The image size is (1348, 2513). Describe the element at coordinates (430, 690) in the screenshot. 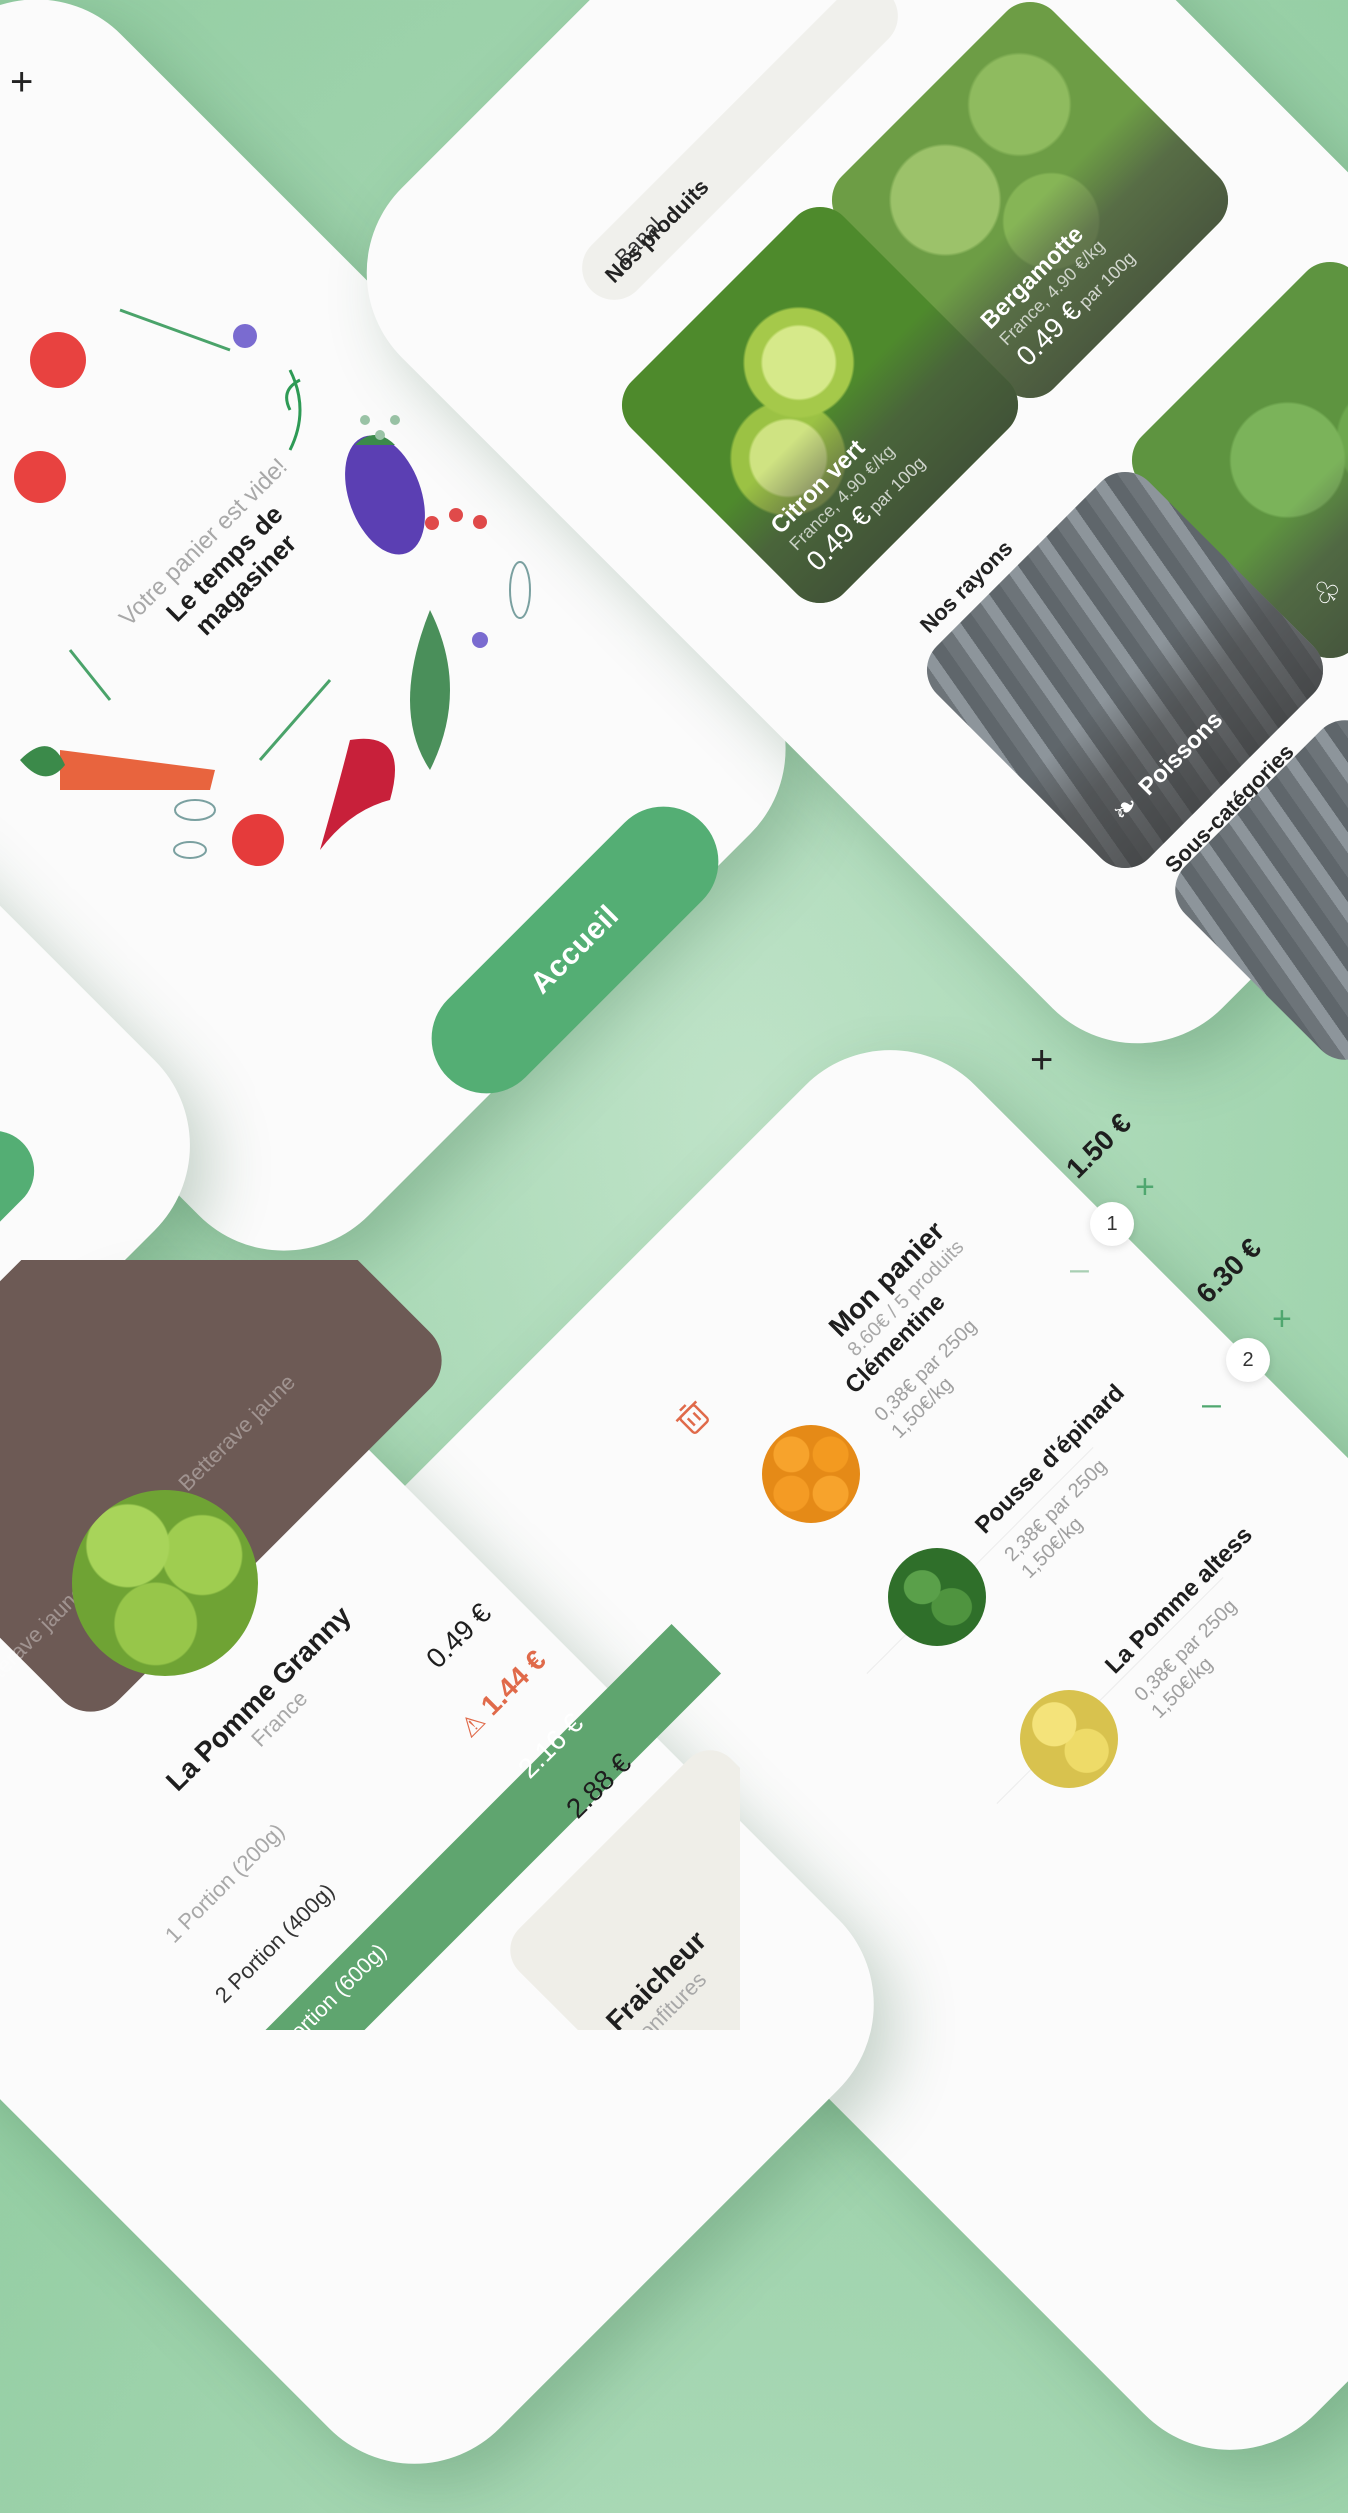

I see `kale-leaf-icon` at that location.